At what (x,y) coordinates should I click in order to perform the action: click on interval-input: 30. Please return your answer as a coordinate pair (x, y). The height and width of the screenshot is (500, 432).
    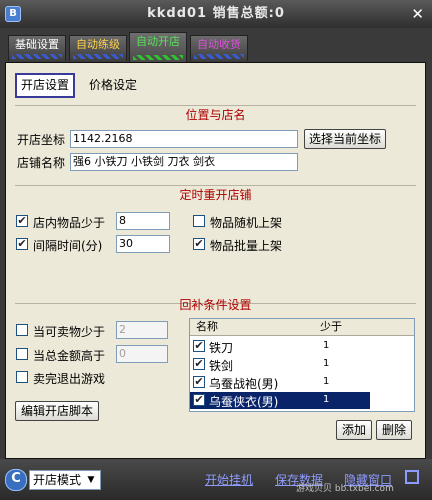
    Looking at the image, I should click on (143, 244).